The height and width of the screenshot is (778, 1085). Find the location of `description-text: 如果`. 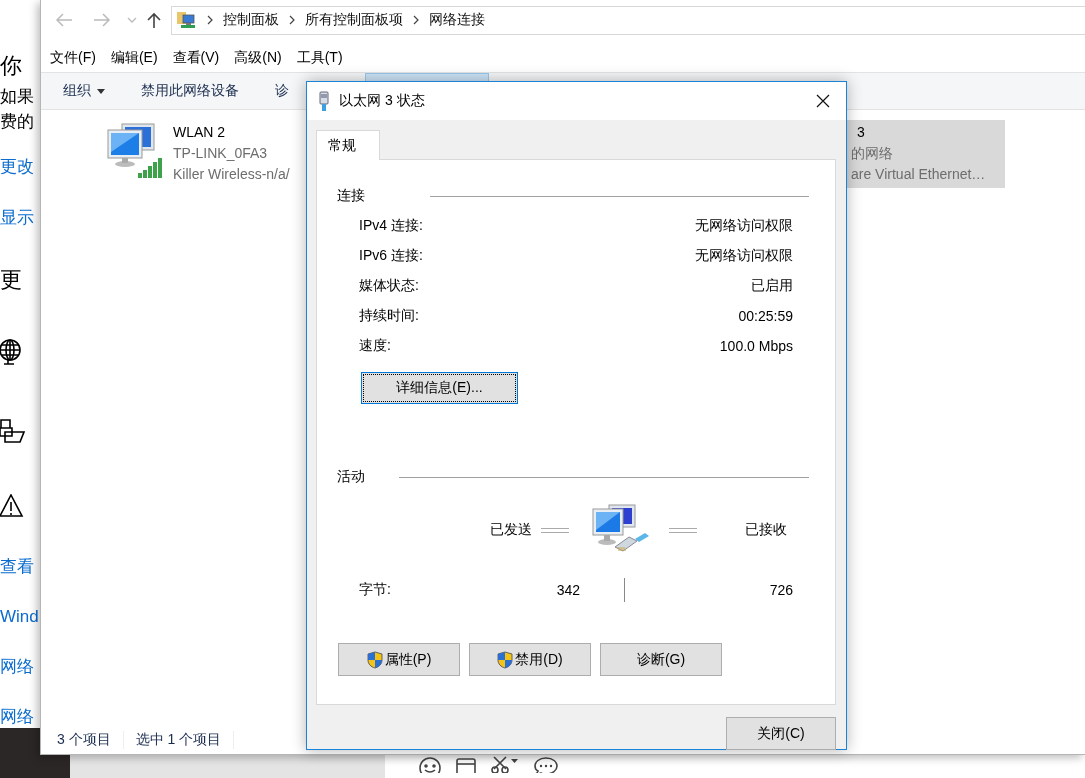

description-text: 如果 is located at coordinates (17, 97).